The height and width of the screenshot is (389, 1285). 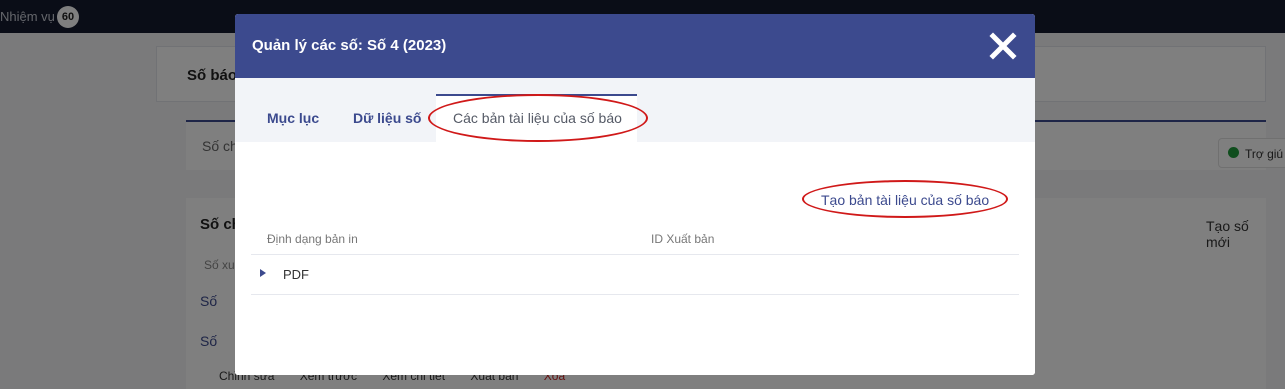 I want to click on tab-documents-label: Các bản tài liệu của số báo, so click(x=537, y=118).